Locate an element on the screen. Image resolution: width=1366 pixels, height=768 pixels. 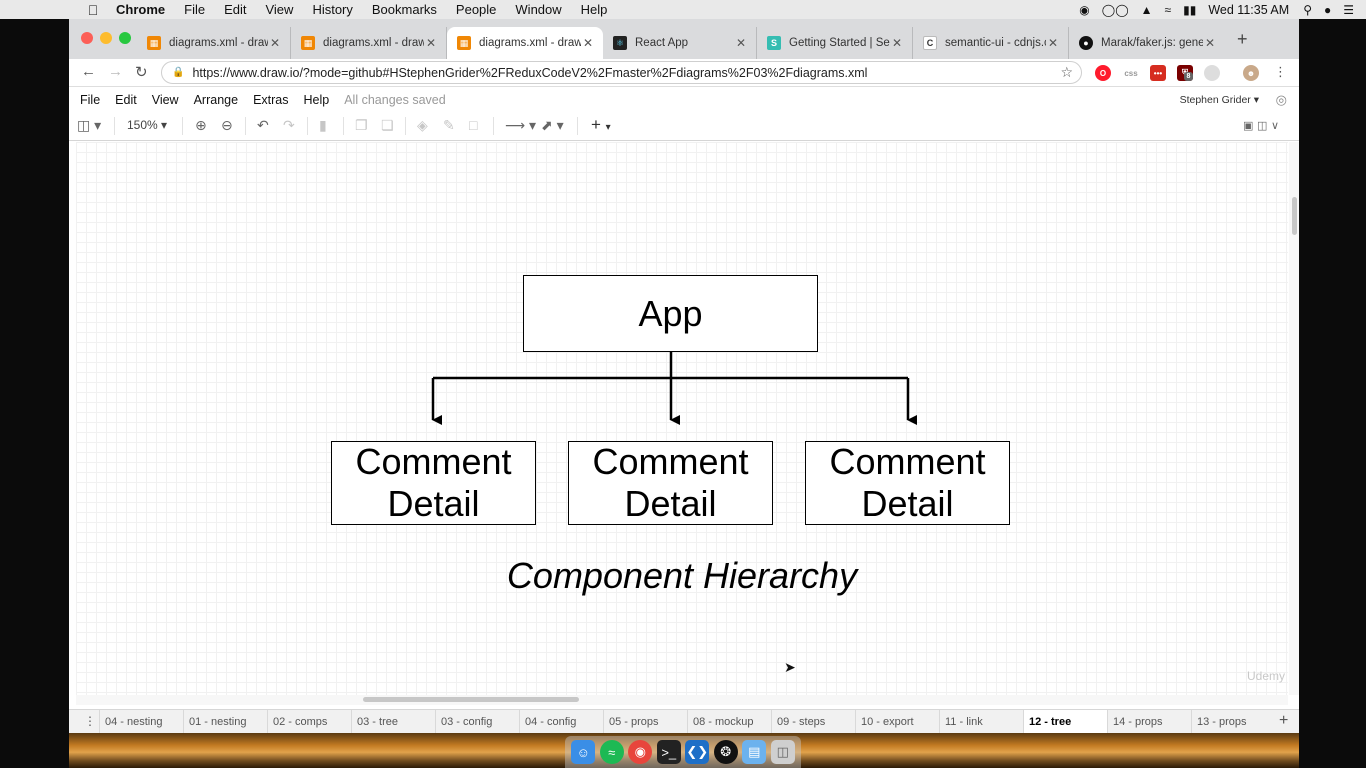
spotify-icon: ≈ is located at coordinates (611, 752).